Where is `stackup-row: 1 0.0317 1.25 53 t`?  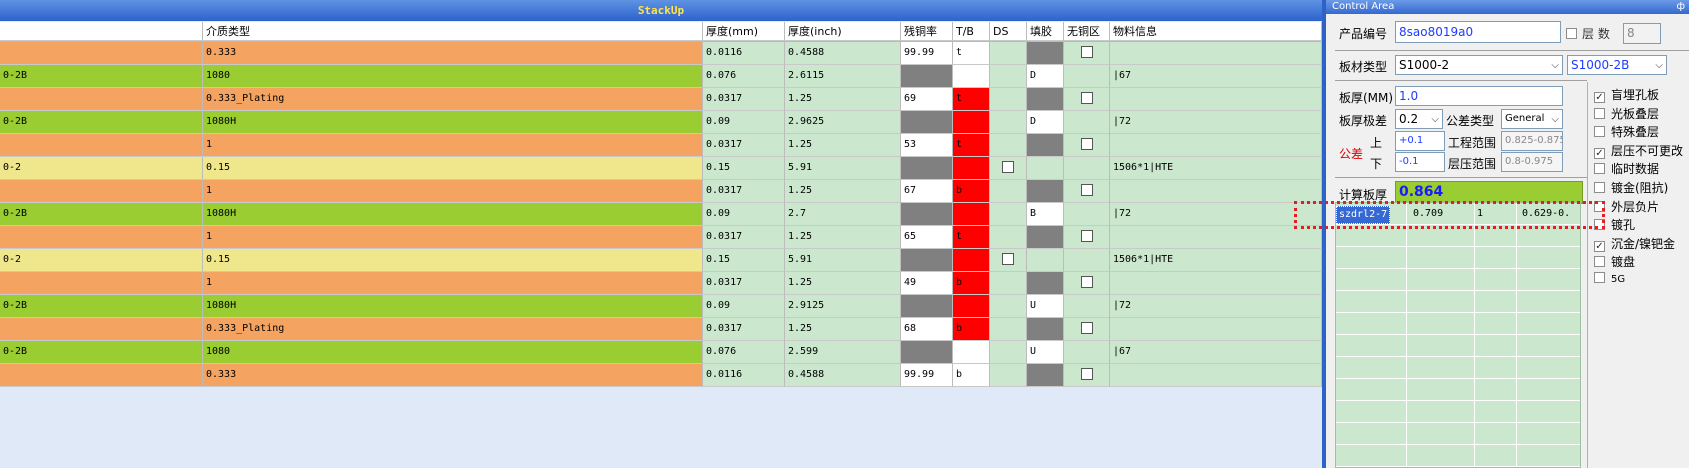 stackup-row: 1 0.0317 1.25 53 t is located at coordinates (661, 145).